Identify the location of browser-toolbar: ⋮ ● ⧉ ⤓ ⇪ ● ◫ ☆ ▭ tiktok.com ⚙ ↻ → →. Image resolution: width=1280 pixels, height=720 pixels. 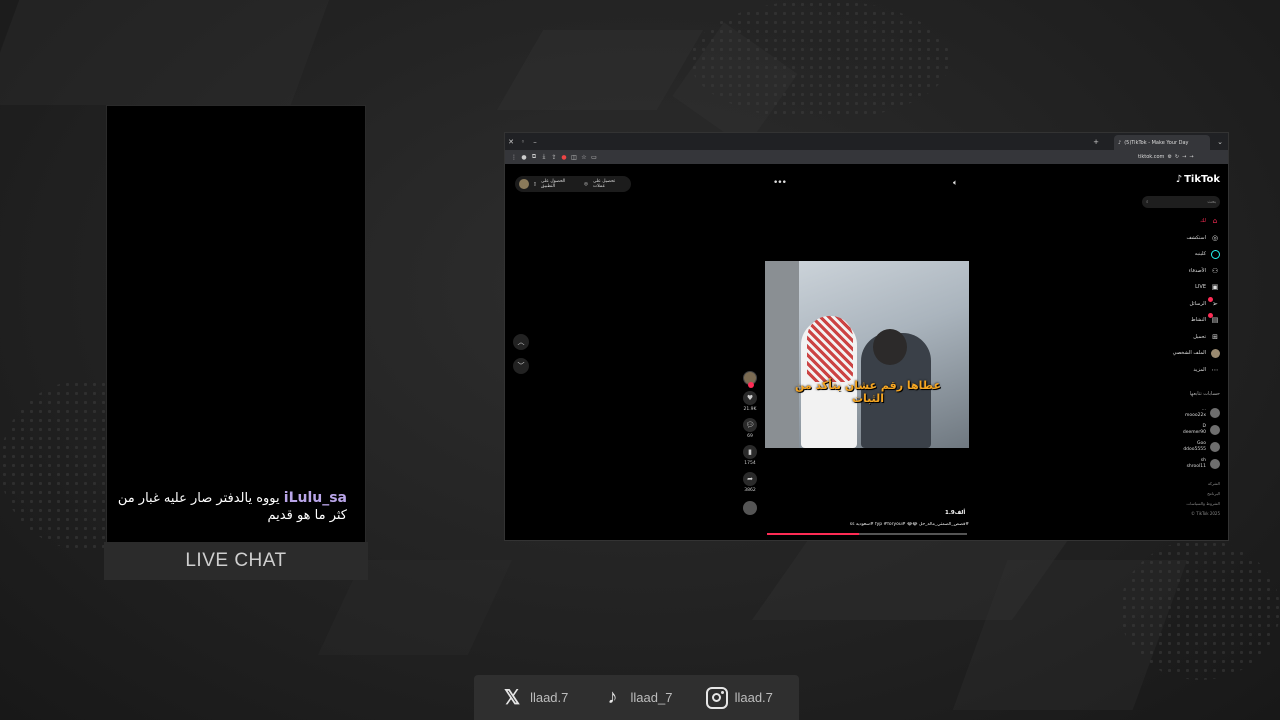
(866, 157).